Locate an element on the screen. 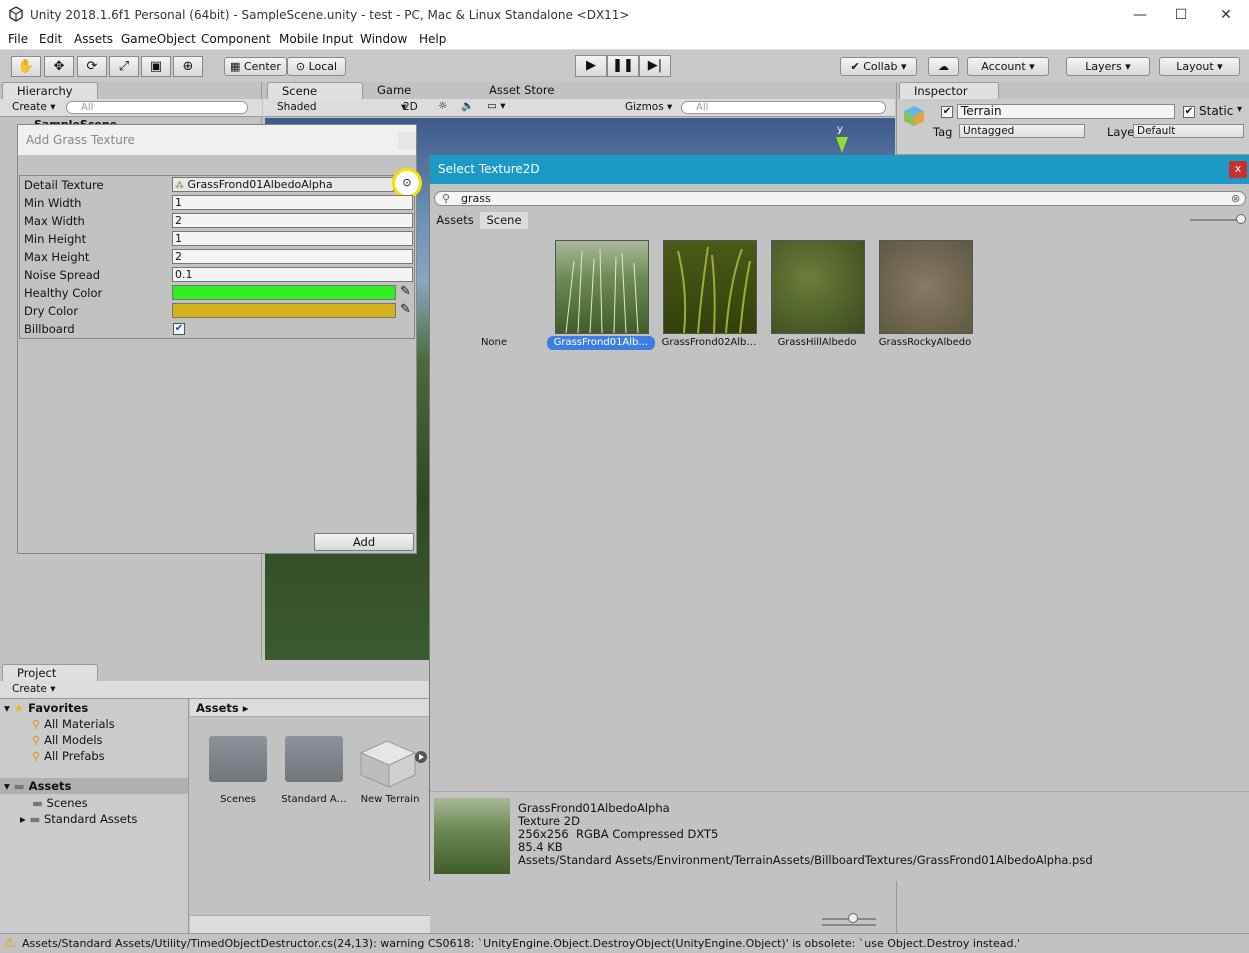 This screenshot has width=1249, height=953. tab-game: Game is located at coordinates (408, 90).